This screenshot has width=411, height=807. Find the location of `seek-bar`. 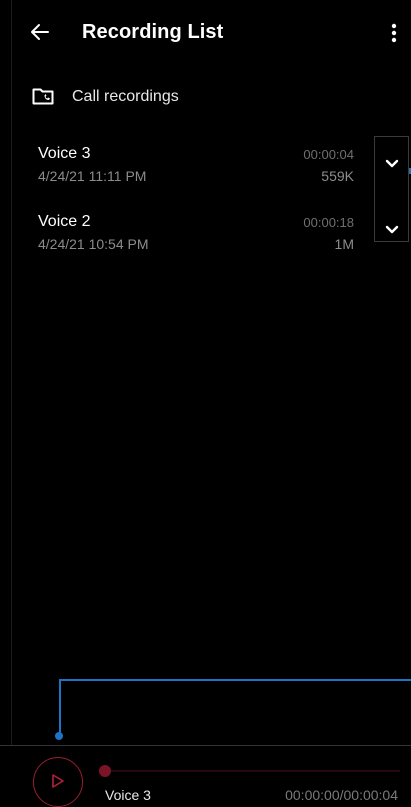

seek-bar is located at coordinates (250, 771).